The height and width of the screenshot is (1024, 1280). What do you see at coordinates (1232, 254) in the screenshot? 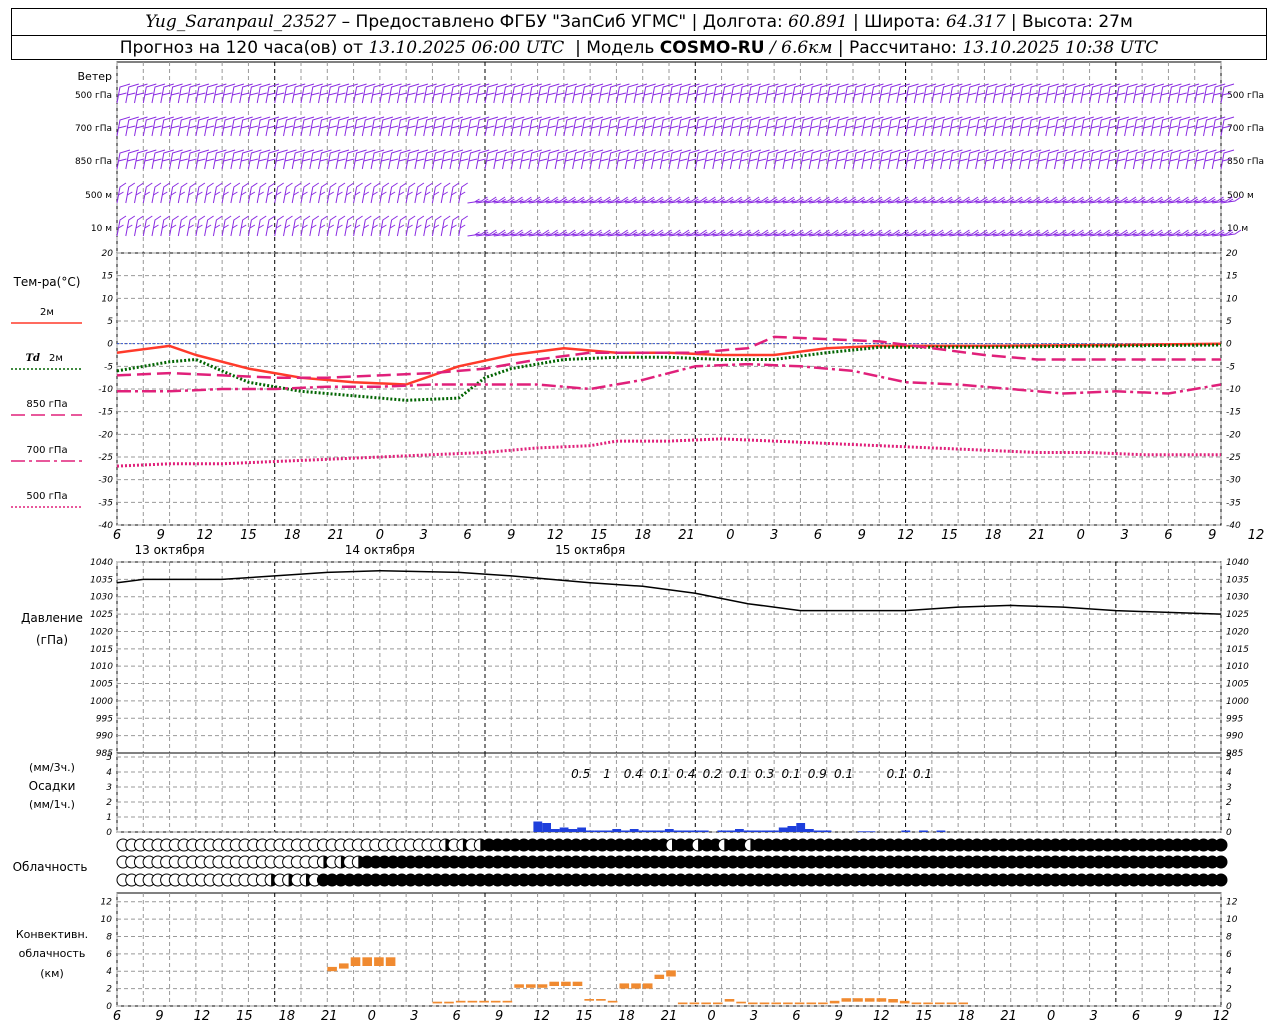
I see `temperature-tick-right: 20` at bounding box center [1232, 254].